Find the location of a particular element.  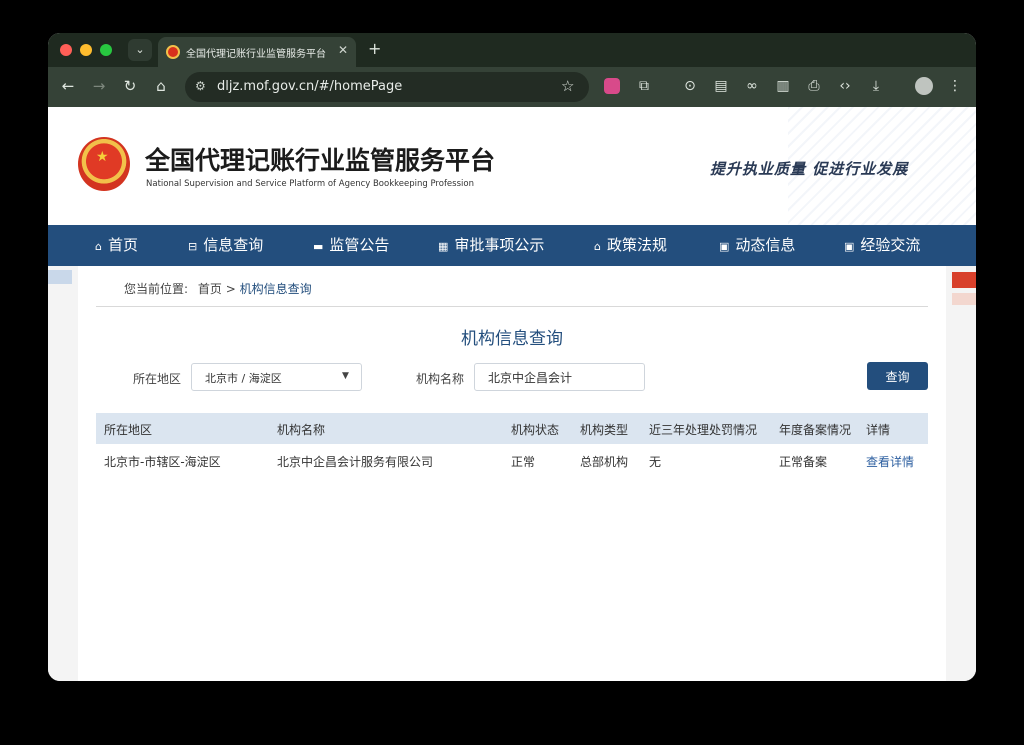

nav-label: 首页 is located at coordinates (122, 245).